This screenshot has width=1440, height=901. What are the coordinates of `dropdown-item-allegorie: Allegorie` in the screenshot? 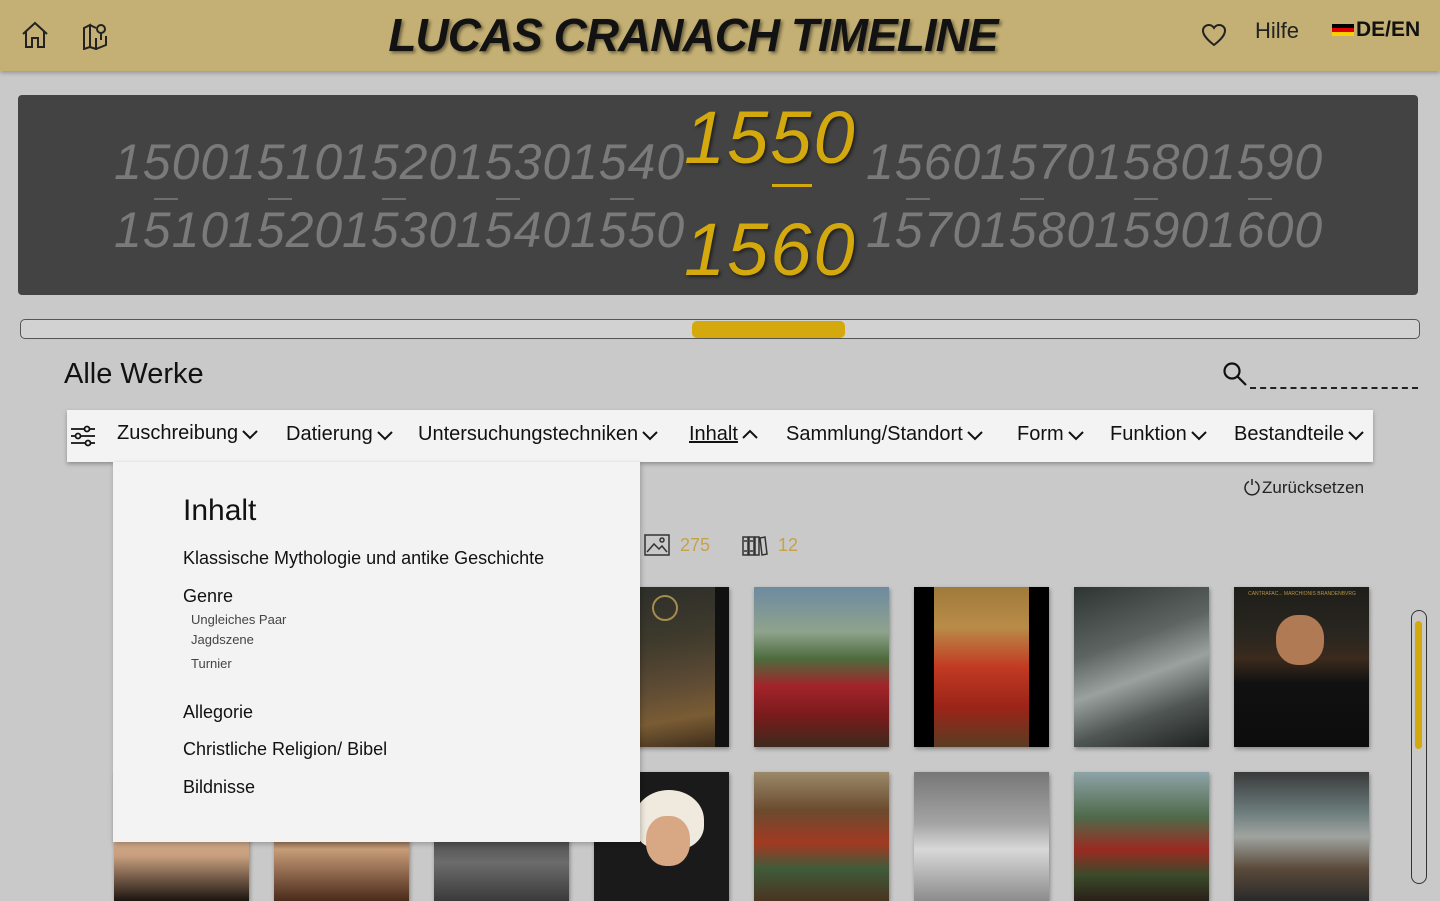 It's located at (218, 712).